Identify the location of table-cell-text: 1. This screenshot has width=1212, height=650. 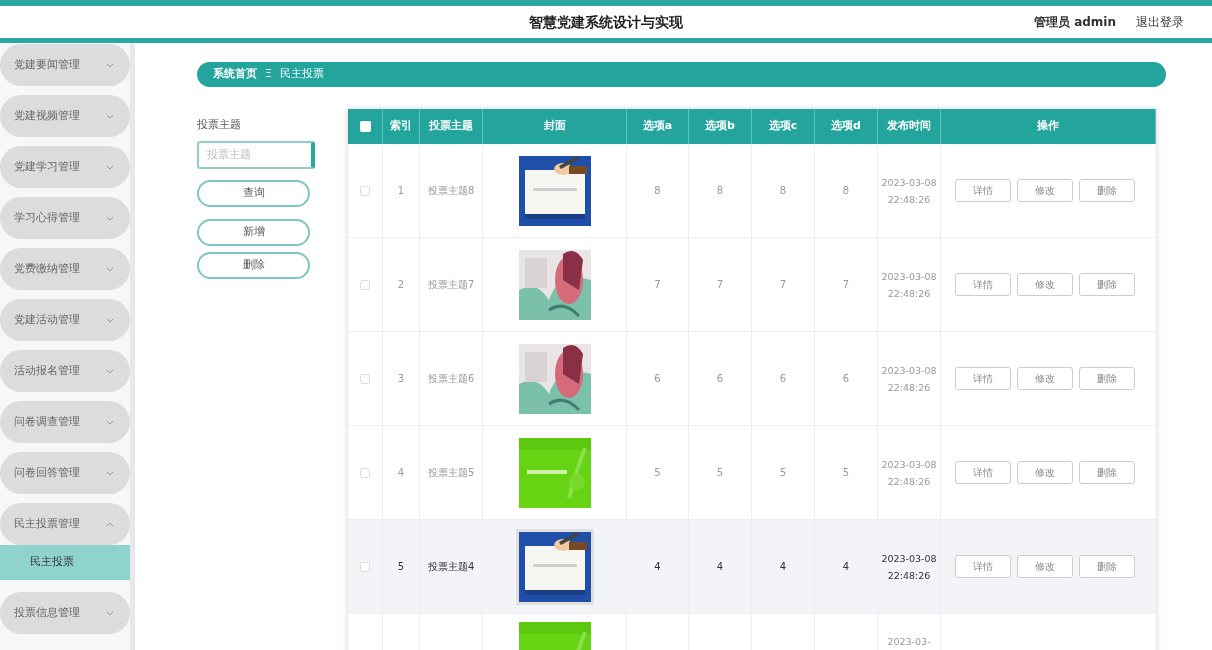
(401, 191).